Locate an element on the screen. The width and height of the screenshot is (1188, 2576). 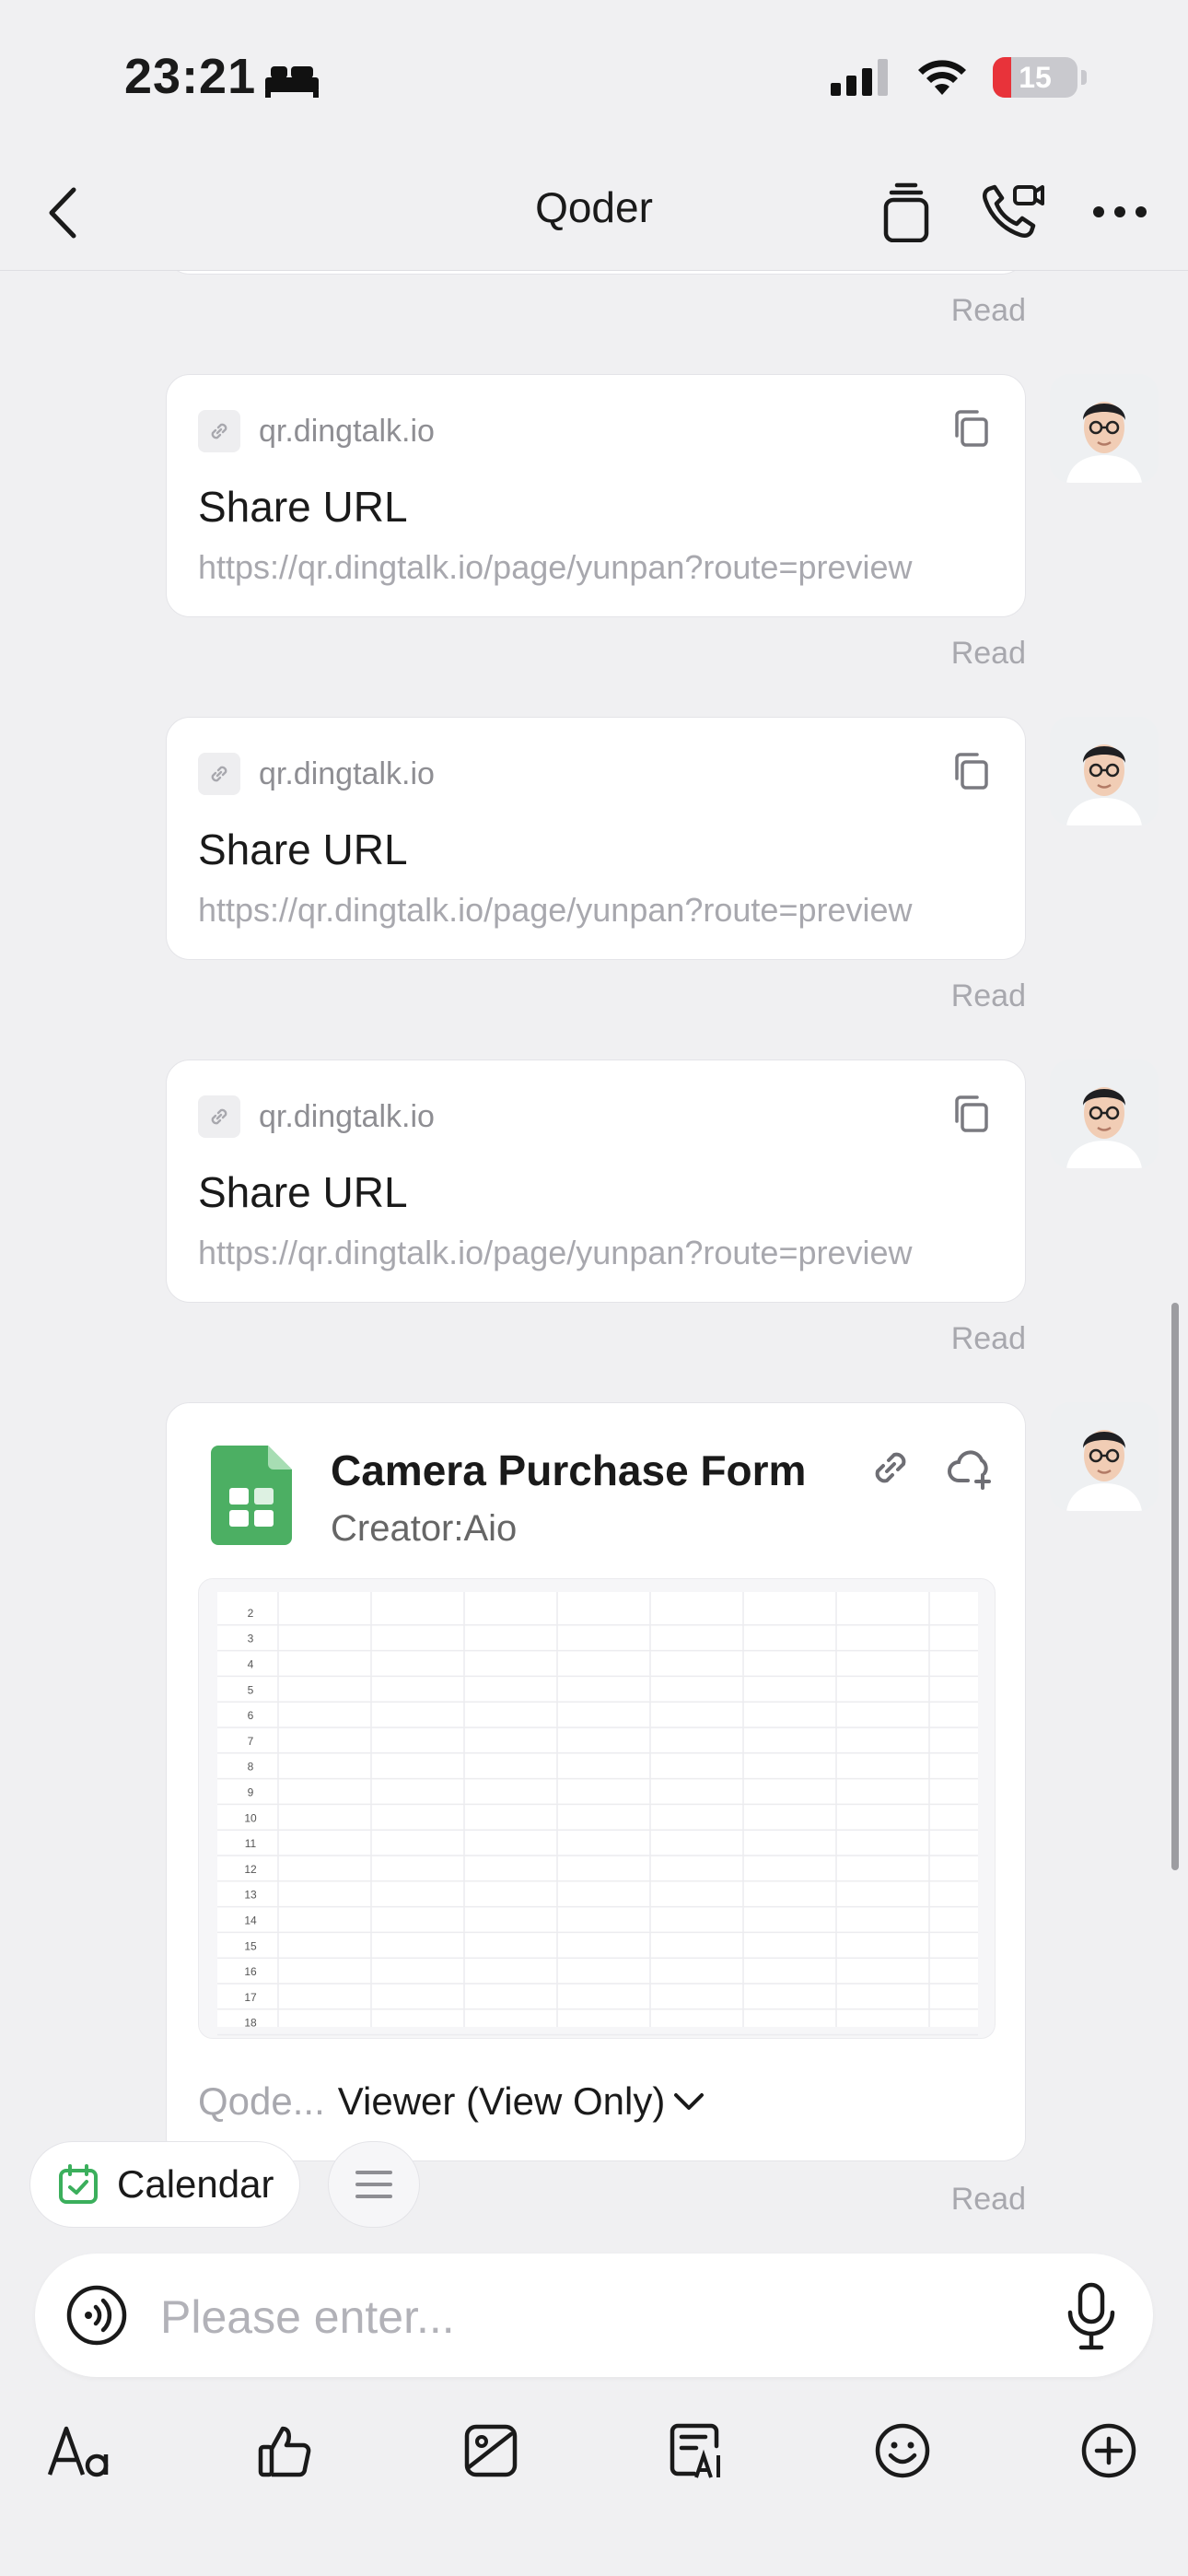
copy-link-button is located at coordinates (890, 1468).